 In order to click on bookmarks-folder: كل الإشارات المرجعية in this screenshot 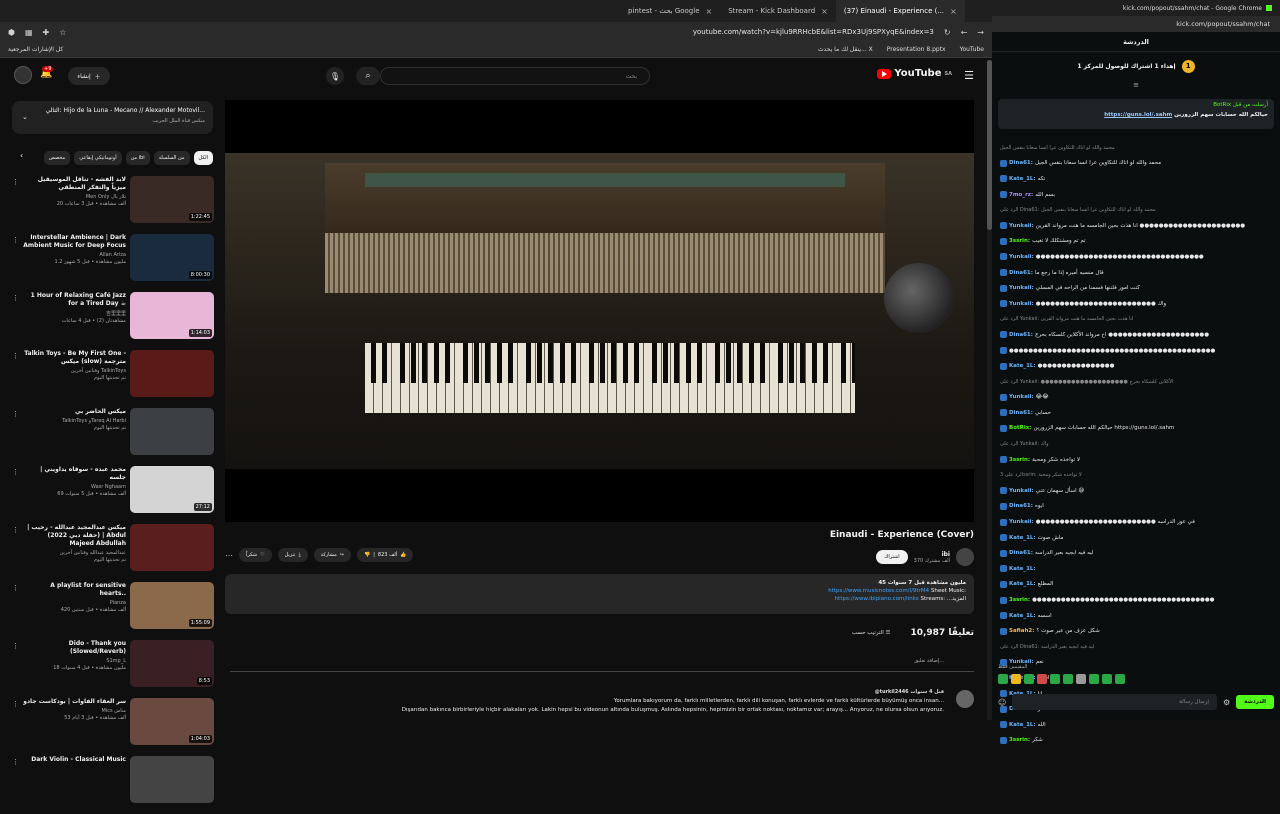, I will do `click(35, 49)`.